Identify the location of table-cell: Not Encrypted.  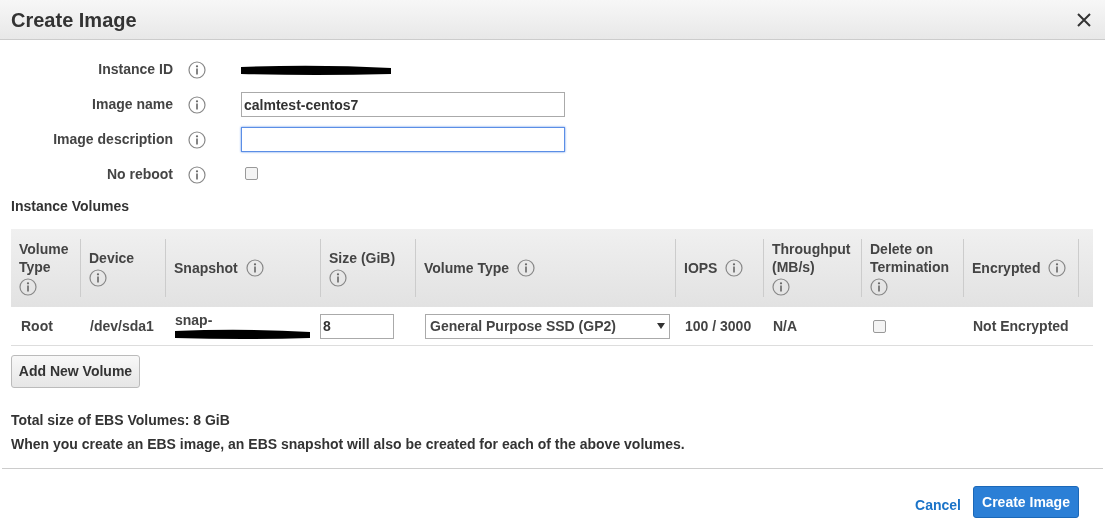
(1021, 325).